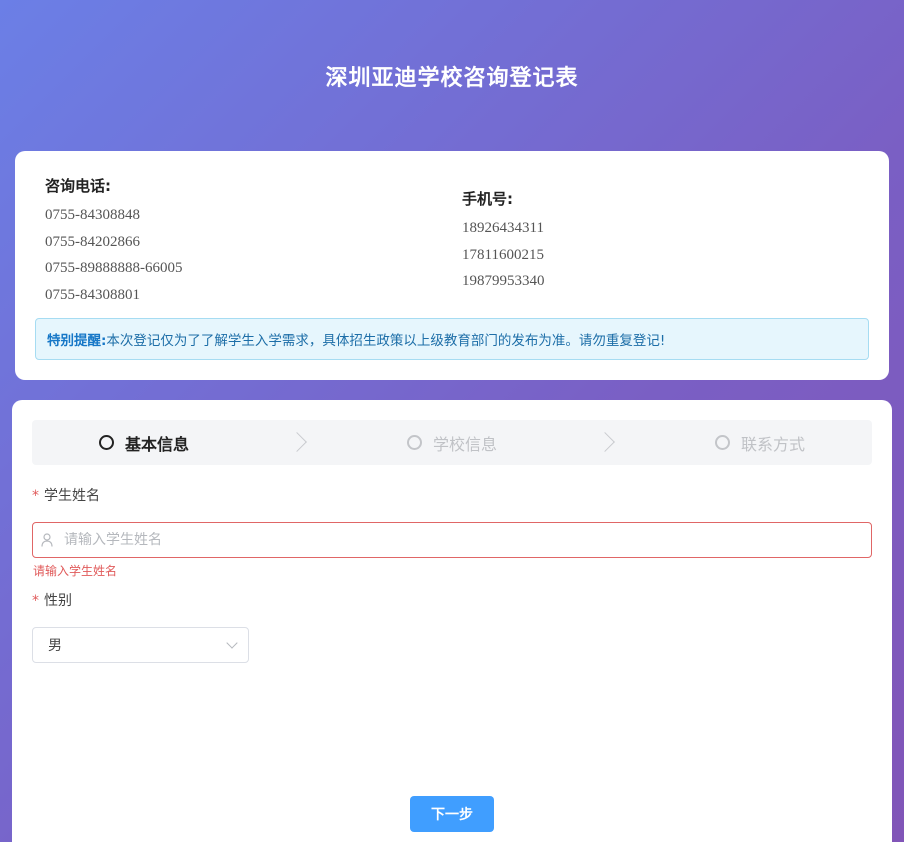  I want to click on gender-select: 男, so click(140, 645).